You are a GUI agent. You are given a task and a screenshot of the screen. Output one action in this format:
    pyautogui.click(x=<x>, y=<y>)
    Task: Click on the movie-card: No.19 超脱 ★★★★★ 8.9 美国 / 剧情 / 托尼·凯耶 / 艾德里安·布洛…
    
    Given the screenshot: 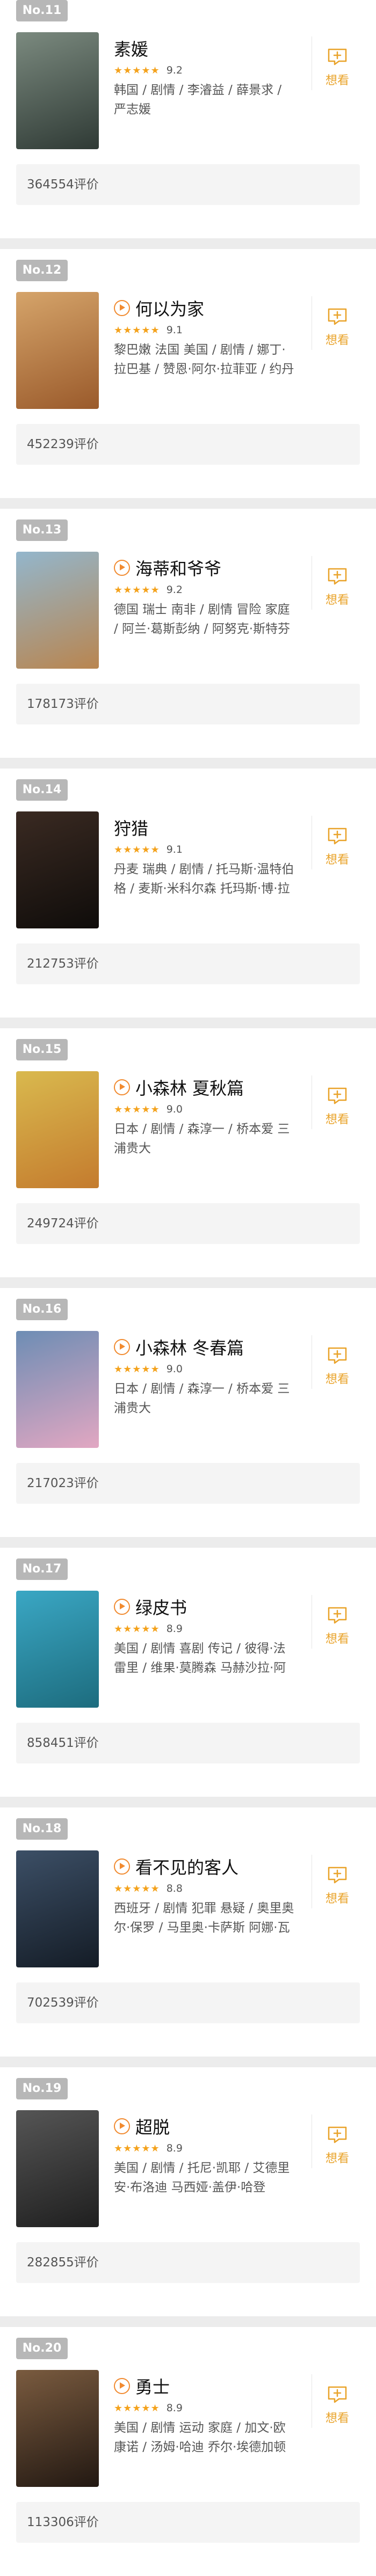 What is the action you would take?
    pyautogui.click(x=188, y=2191)
    